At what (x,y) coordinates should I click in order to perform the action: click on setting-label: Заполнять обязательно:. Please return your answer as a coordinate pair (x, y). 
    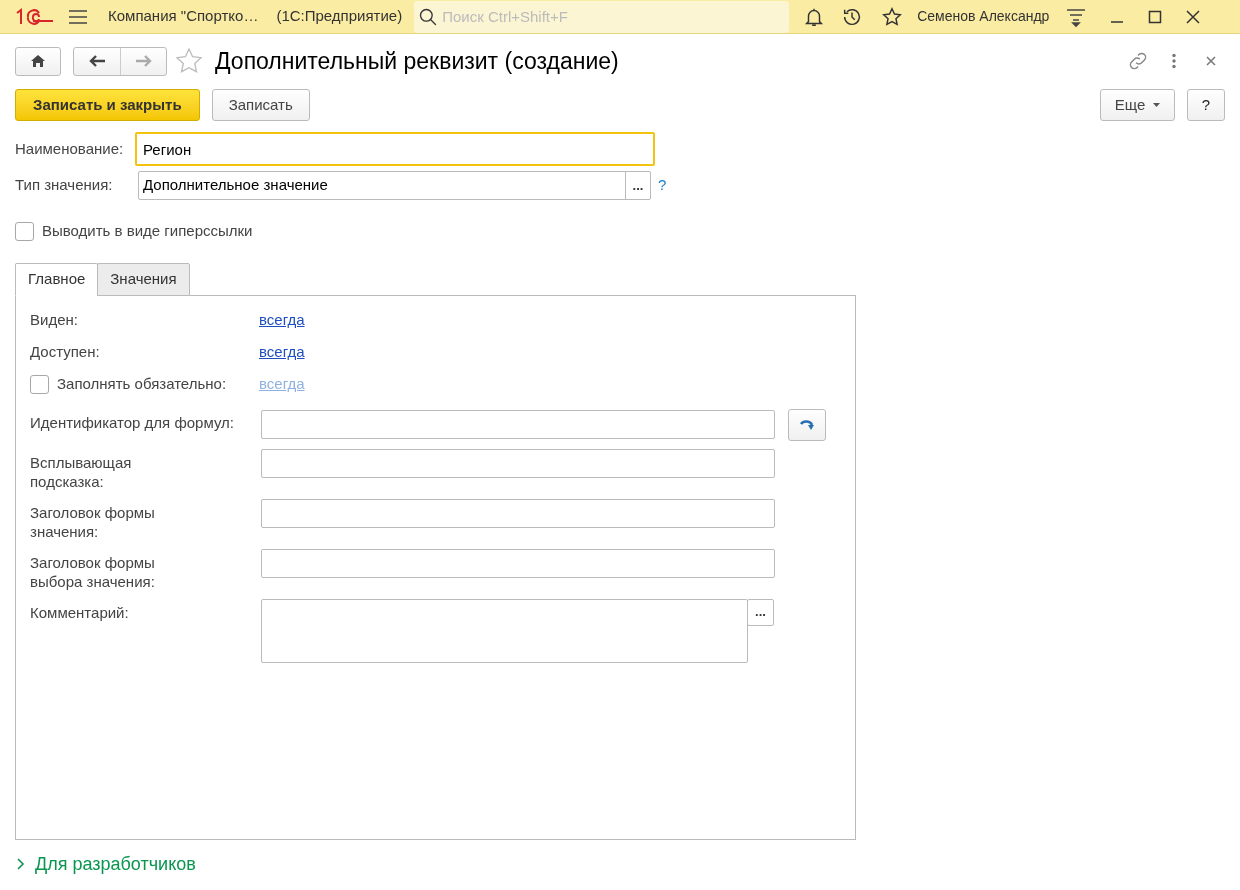
    Looking at the image, I should click on (142, 384).